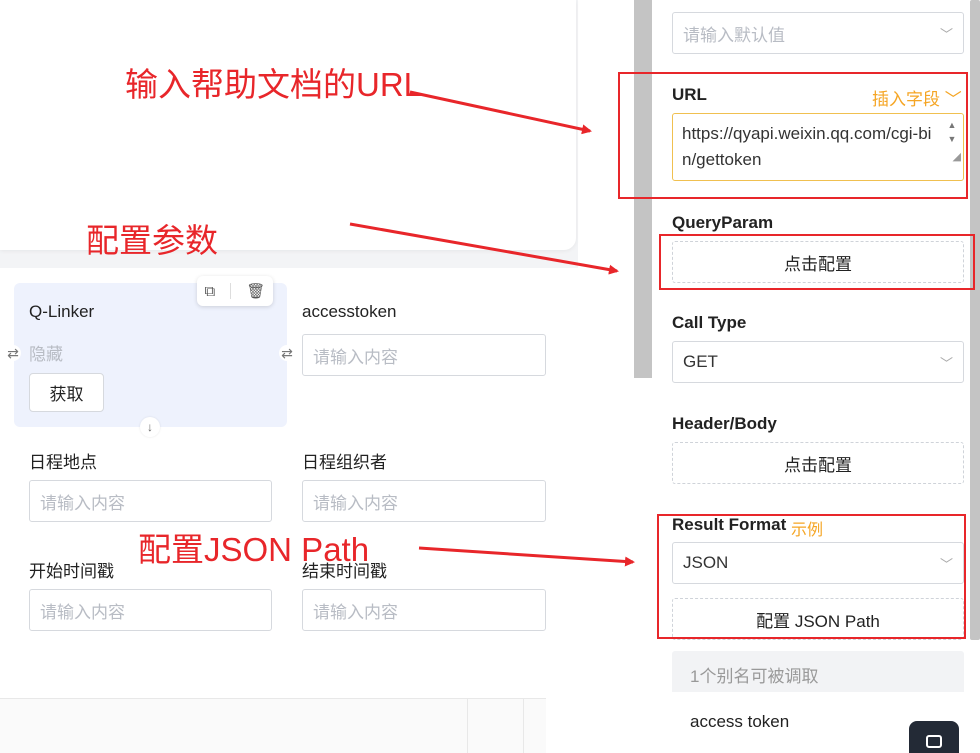  What do you see at coordinates (63, 462) in the screenshot?
I see `field-label-location: 日程地点` at bounding box center [63, 462].